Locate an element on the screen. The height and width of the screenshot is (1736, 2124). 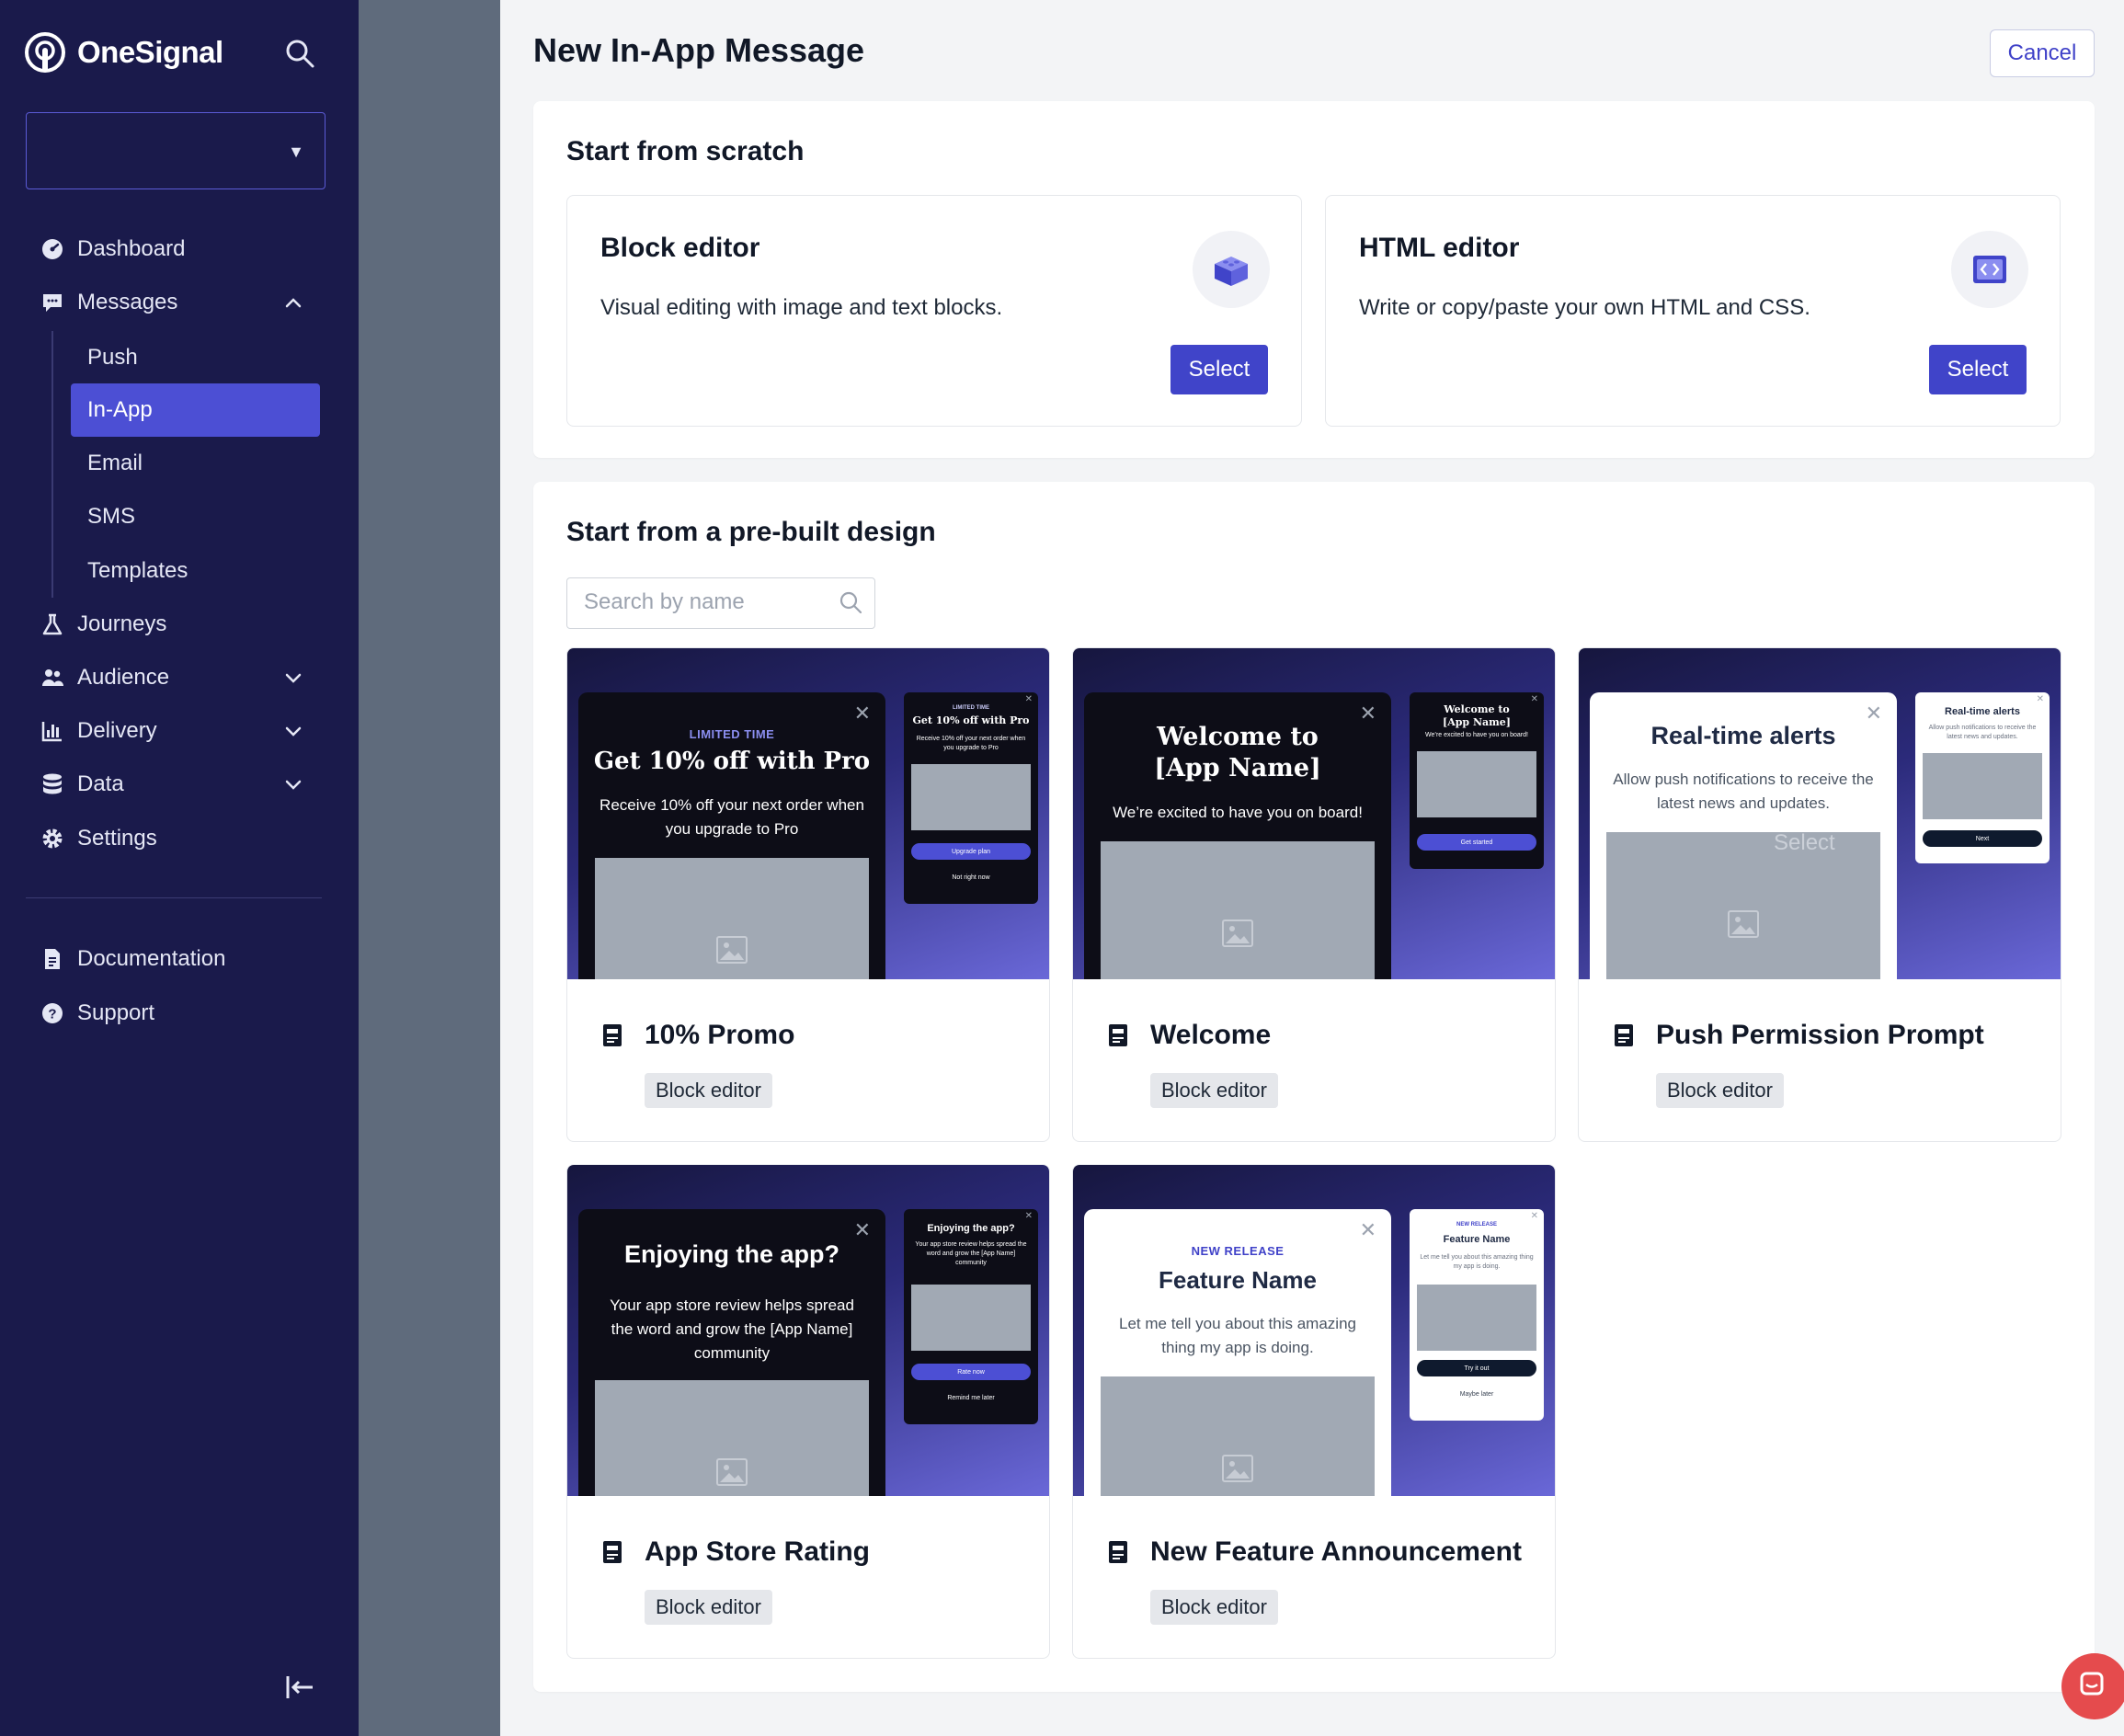
mockup-heading: Feature Name is located at coordinates (1238, 1280).